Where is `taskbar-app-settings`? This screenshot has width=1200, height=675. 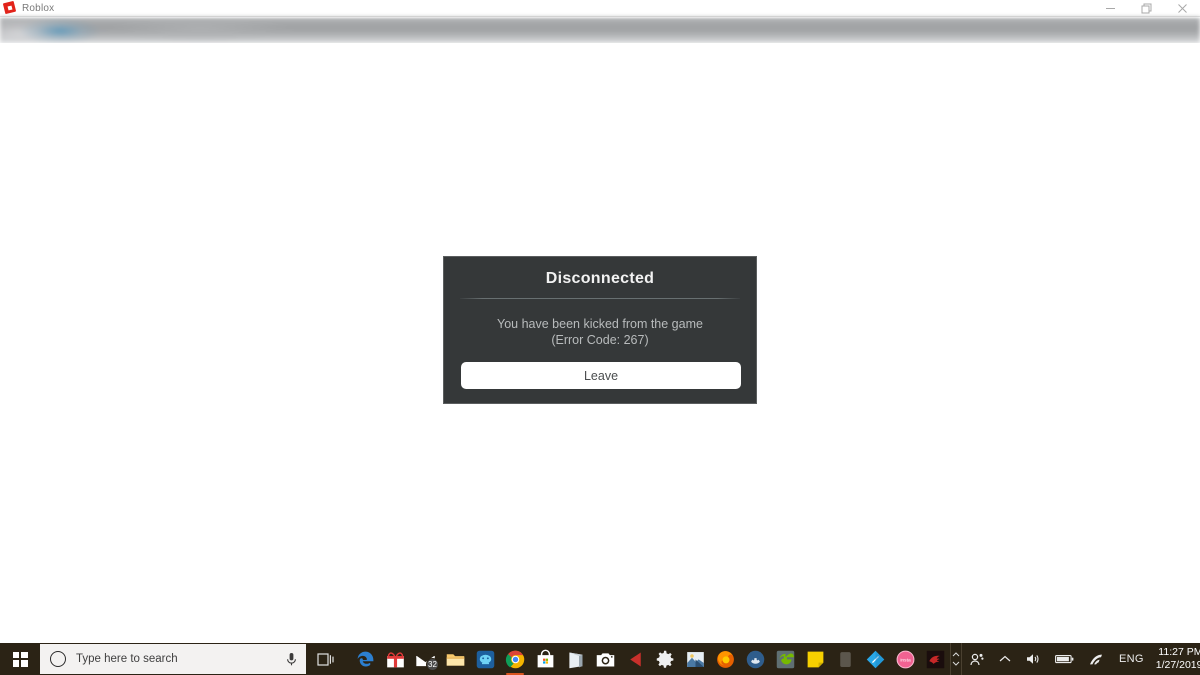 taskbar-app-settings is located at coordinates (665, 659).